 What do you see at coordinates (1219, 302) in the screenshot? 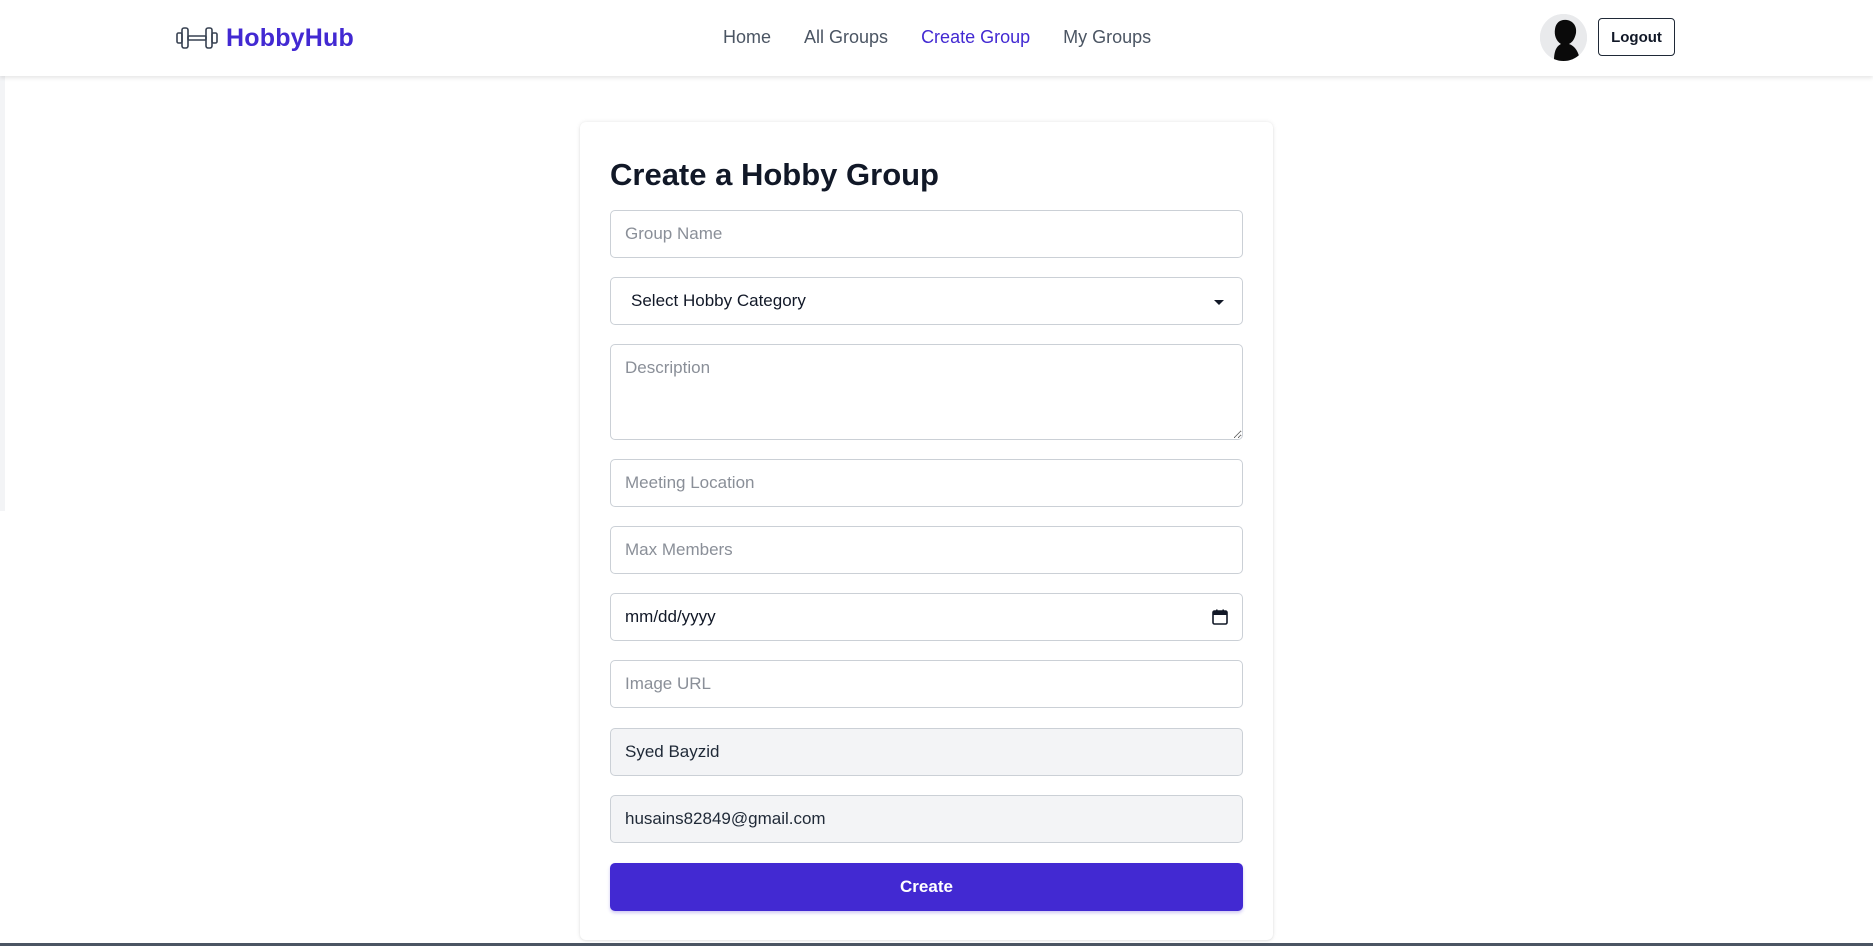
I see `caret-down-icon` at bounding box center [1219, 302].